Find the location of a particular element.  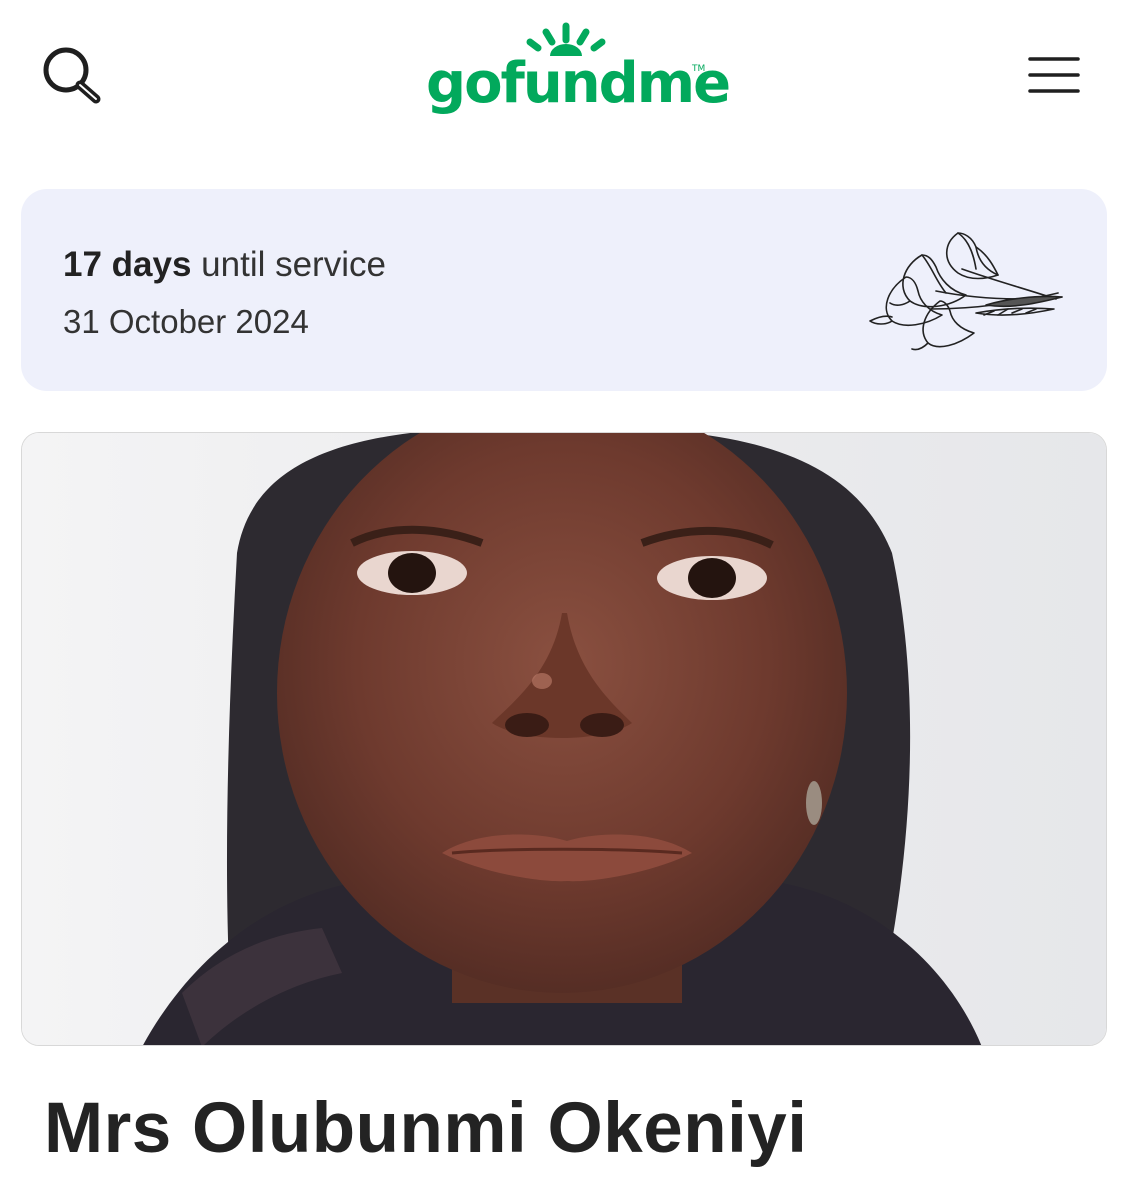

logo-wordmark: gofundme is located at coordinates (578, 83).